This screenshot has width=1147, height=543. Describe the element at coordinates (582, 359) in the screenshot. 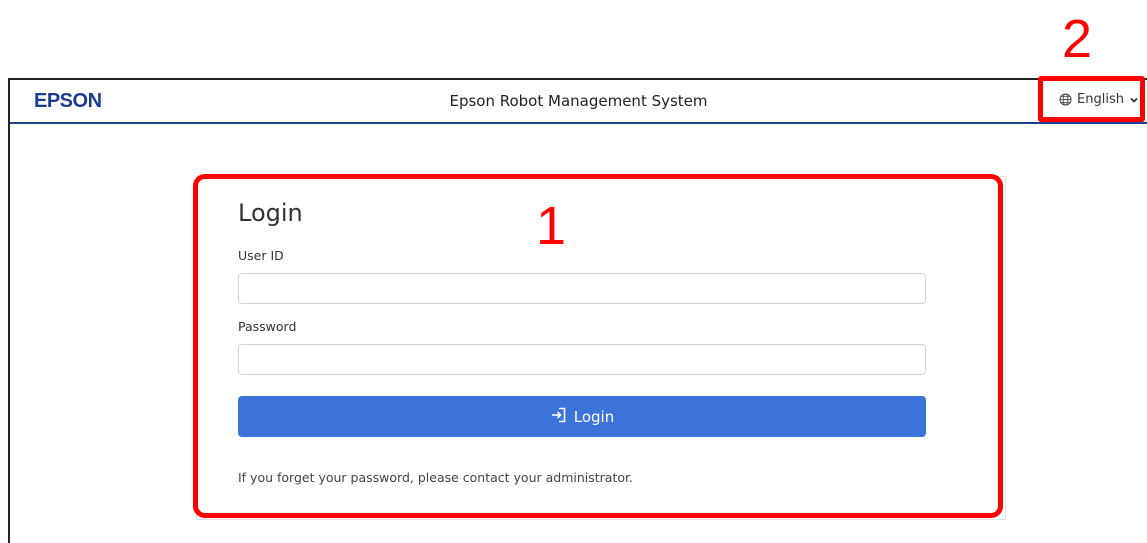

I see `password-input` at that location.